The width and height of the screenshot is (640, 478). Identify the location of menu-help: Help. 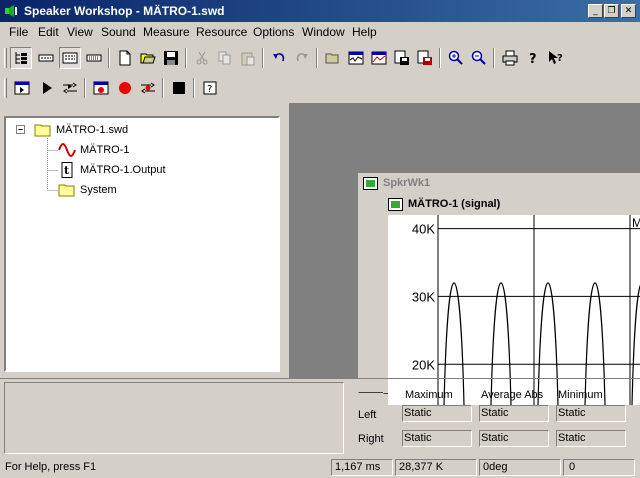
(364, 32).